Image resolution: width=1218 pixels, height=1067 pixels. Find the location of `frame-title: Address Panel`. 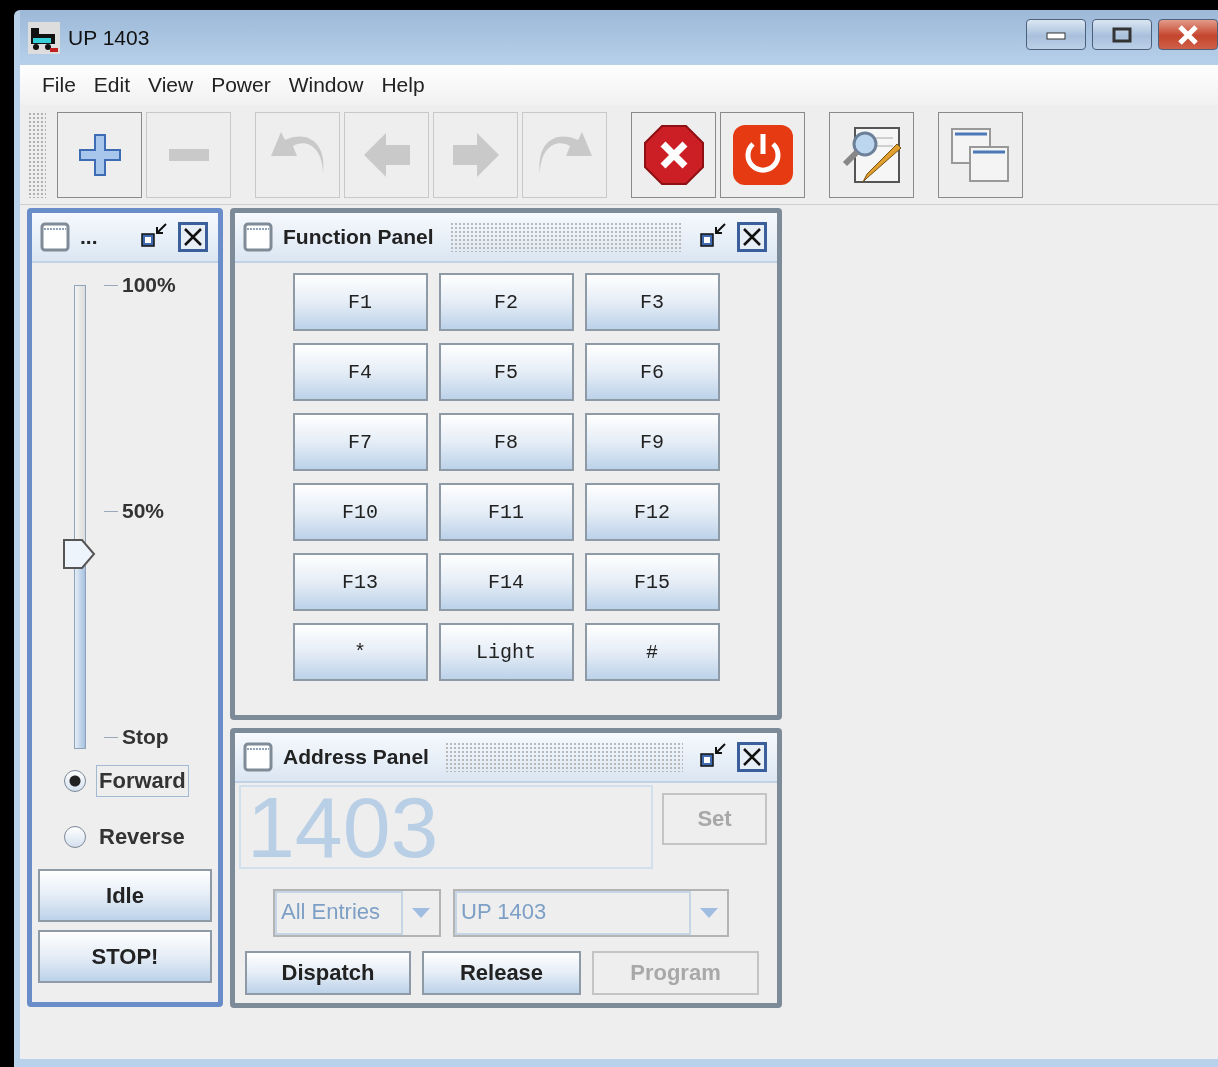

frame-title: Address Panel is located at coordinates (356, 757).